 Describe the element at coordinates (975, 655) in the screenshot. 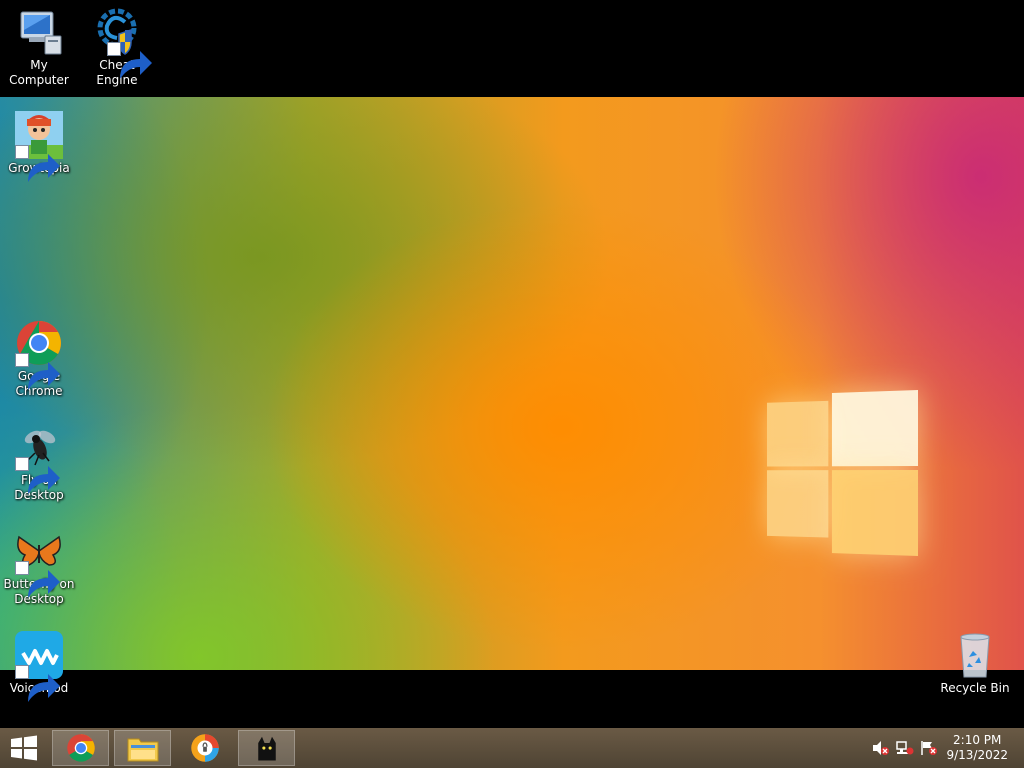

I see `recycle-bin-icon` at that location.